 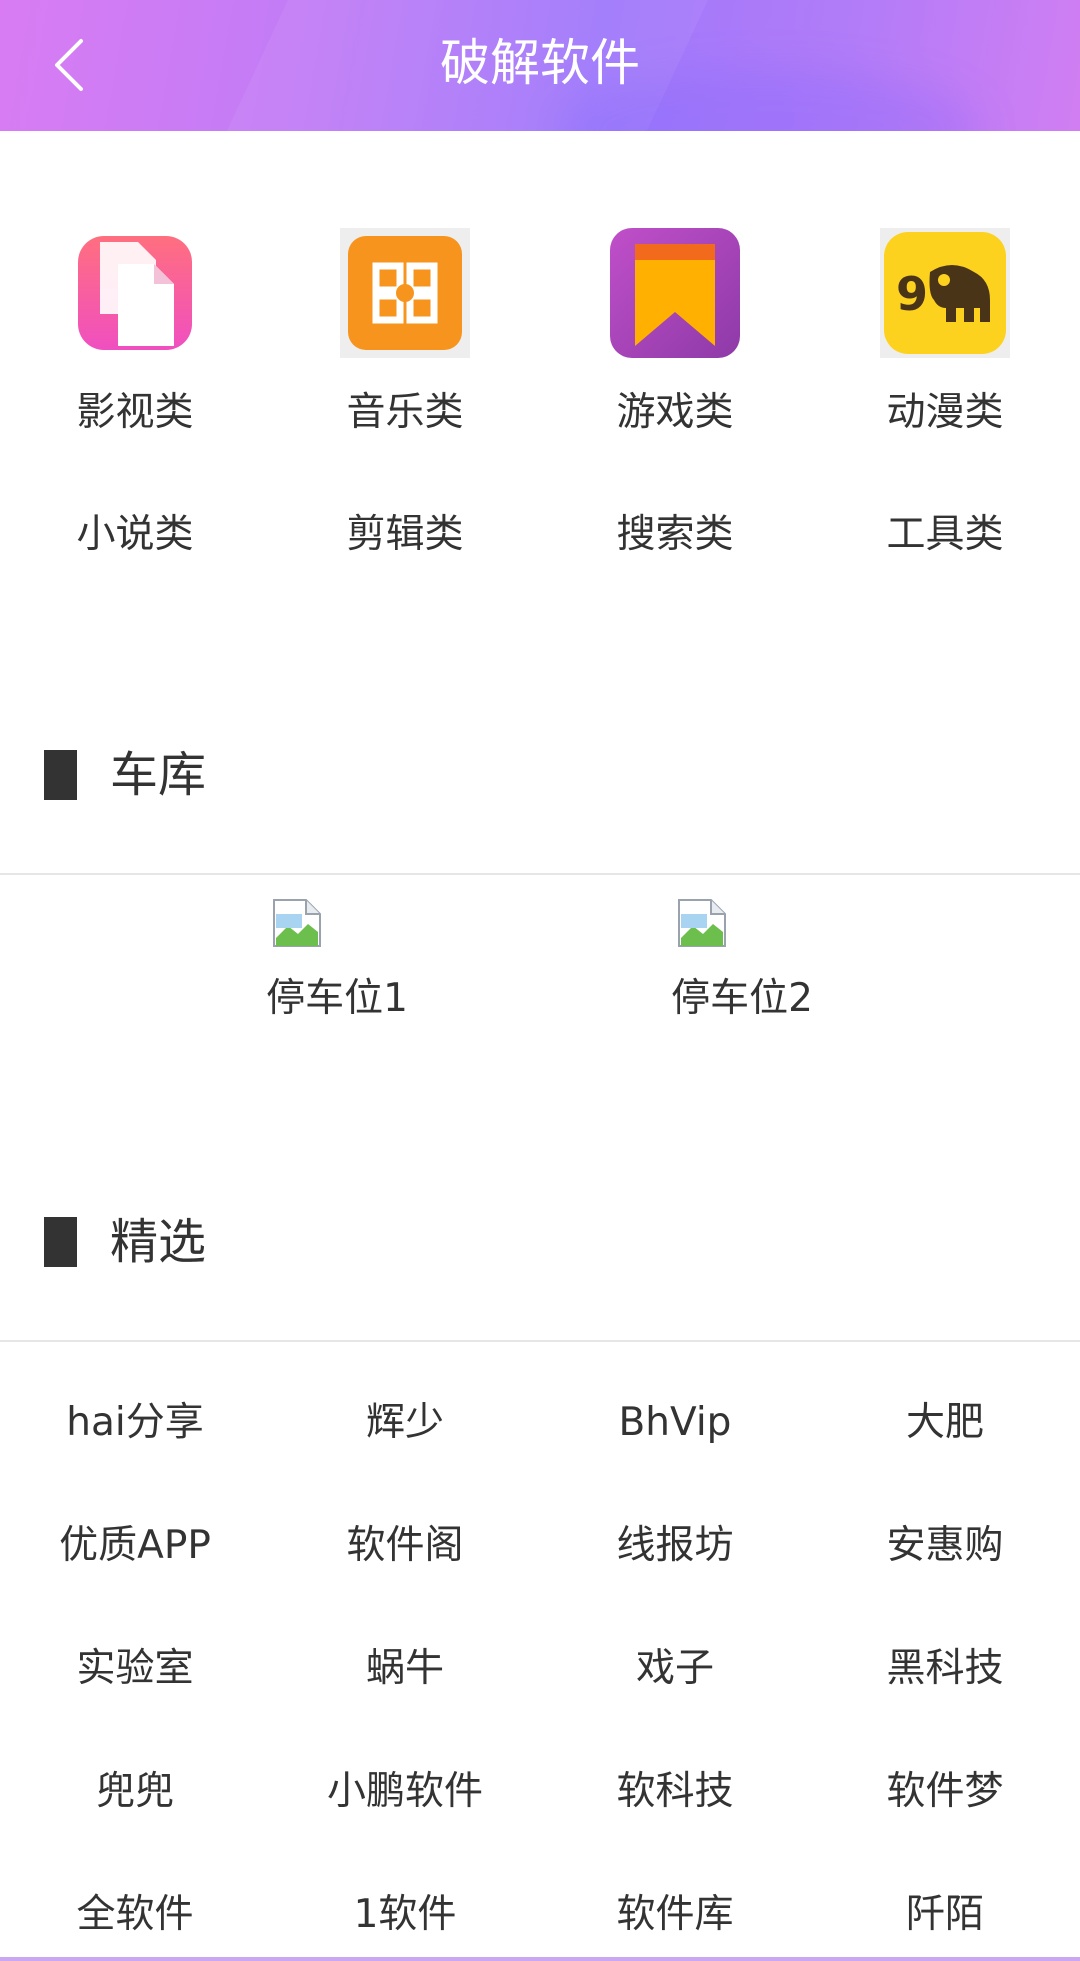 What do you see at coordinates (675, 1546) in the screenshot?
I see `featured-item: 线报坊` at bounding box center [675, 1546].